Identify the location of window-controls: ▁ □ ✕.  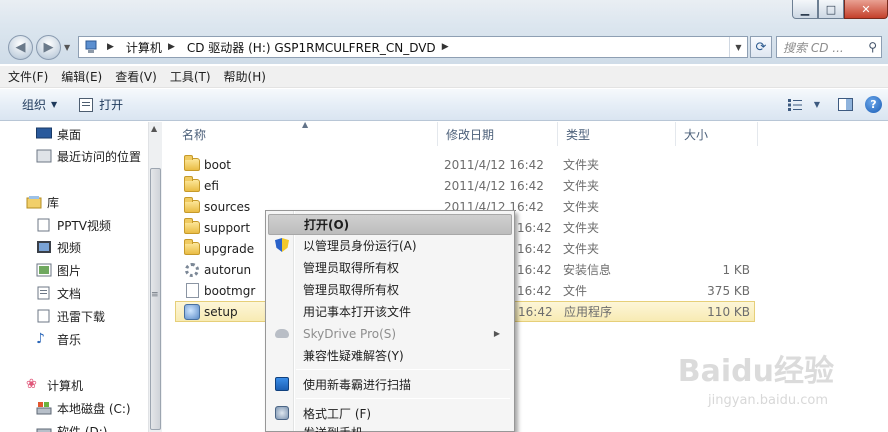
(840, 9).